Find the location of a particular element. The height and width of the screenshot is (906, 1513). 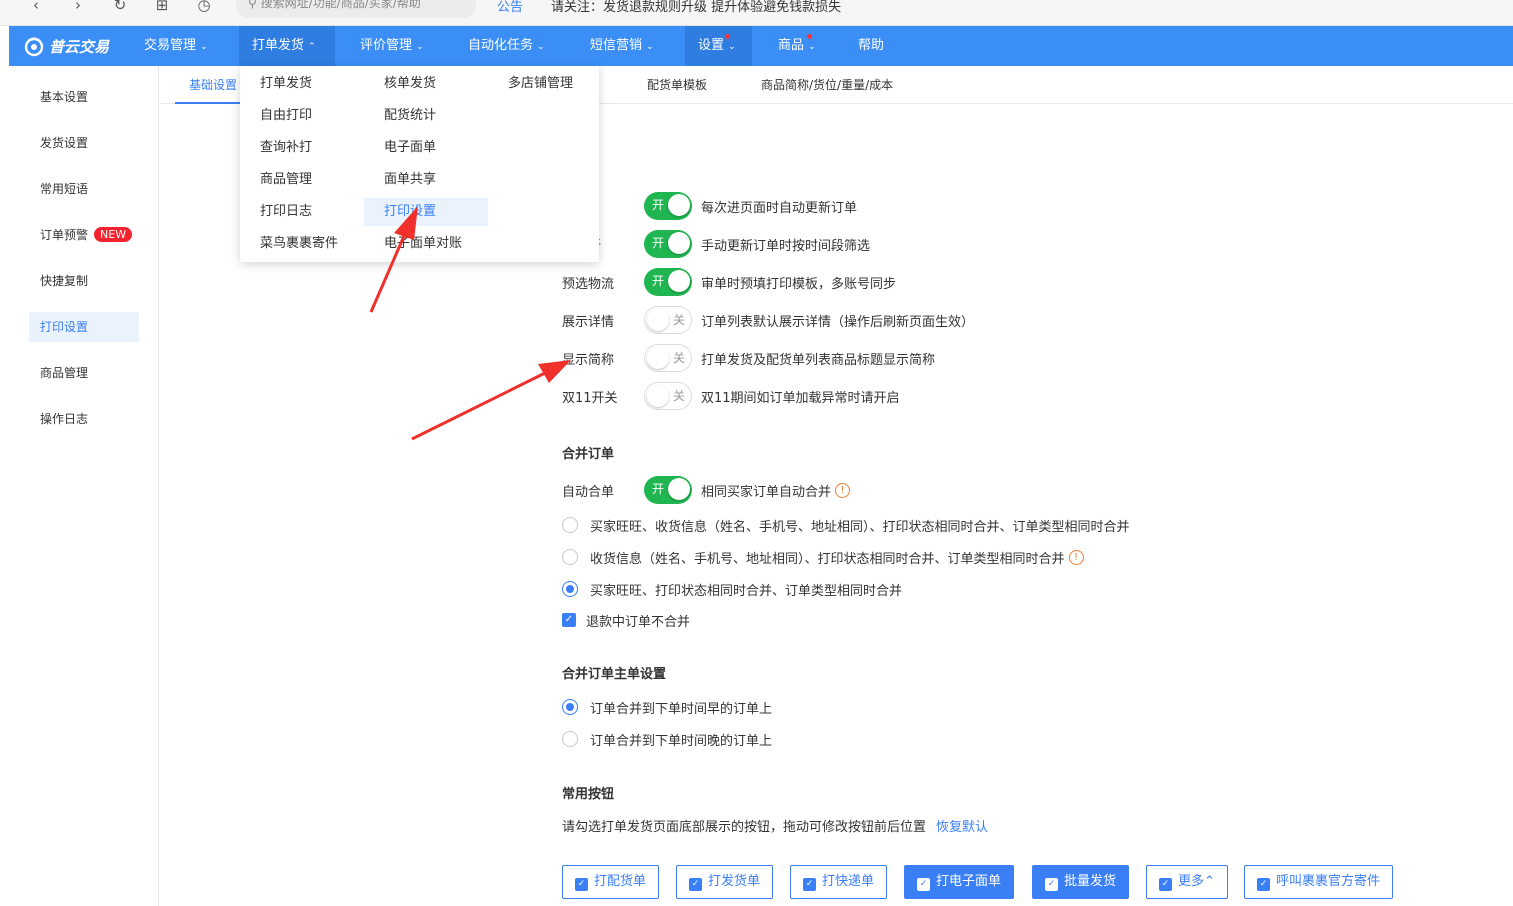

main-order-section-title: 合并订单主单设置 is located at coordinates (614, 674).